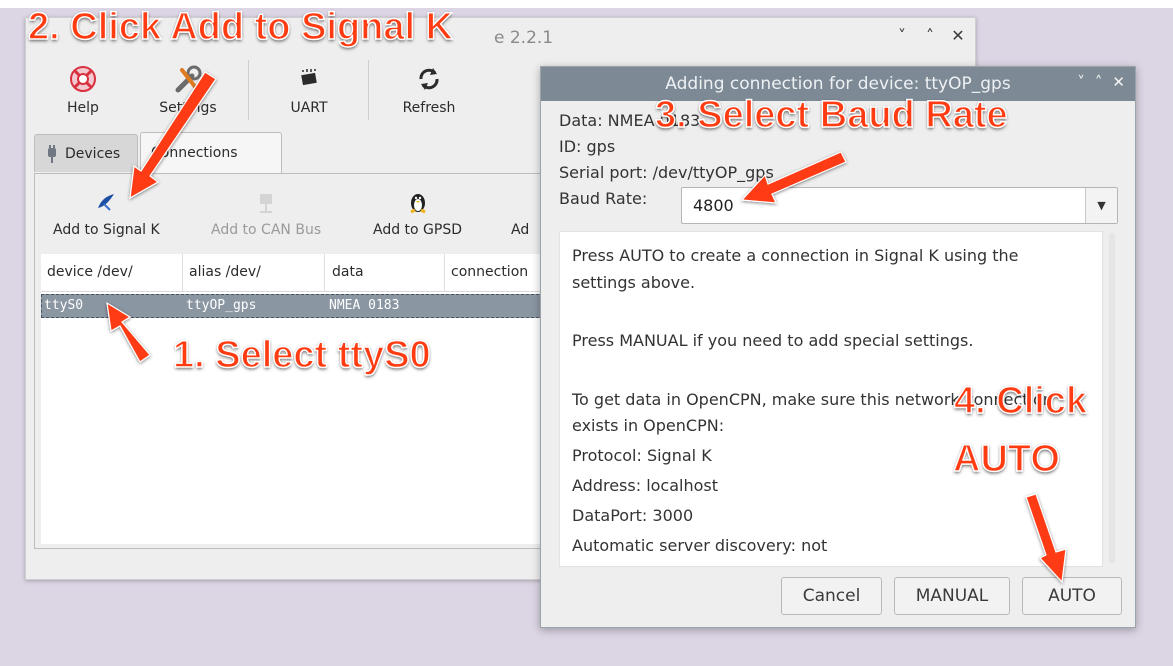 Image resolution: width=1173 pixels, height=666 pixels. I want to click on step-2-annotation: 2. Click Add to Signal K, so click(240, 27).